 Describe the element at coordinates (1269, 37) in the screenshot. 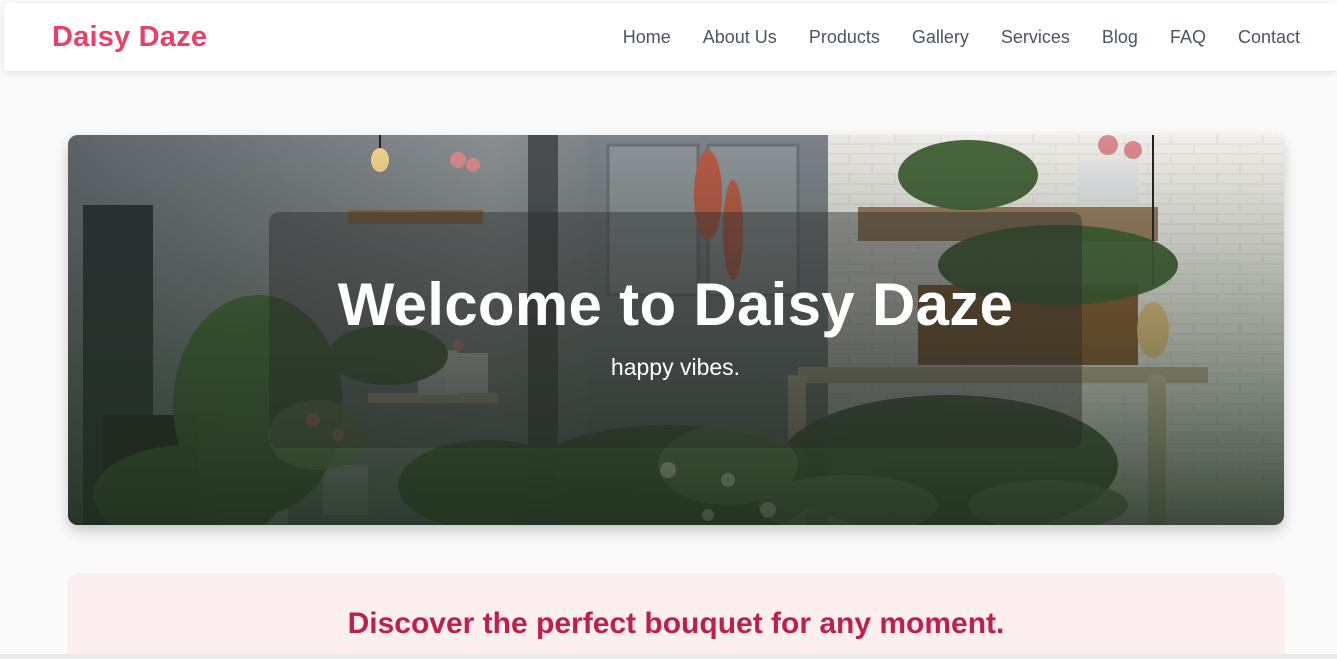

I see `nav-contact: Contact` at that location.